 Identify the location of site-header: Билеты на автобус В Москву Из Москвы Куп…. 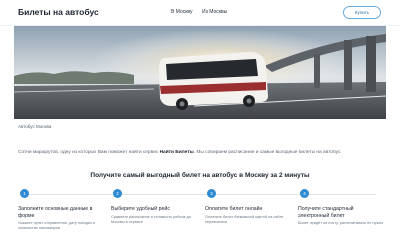
(200, 13).